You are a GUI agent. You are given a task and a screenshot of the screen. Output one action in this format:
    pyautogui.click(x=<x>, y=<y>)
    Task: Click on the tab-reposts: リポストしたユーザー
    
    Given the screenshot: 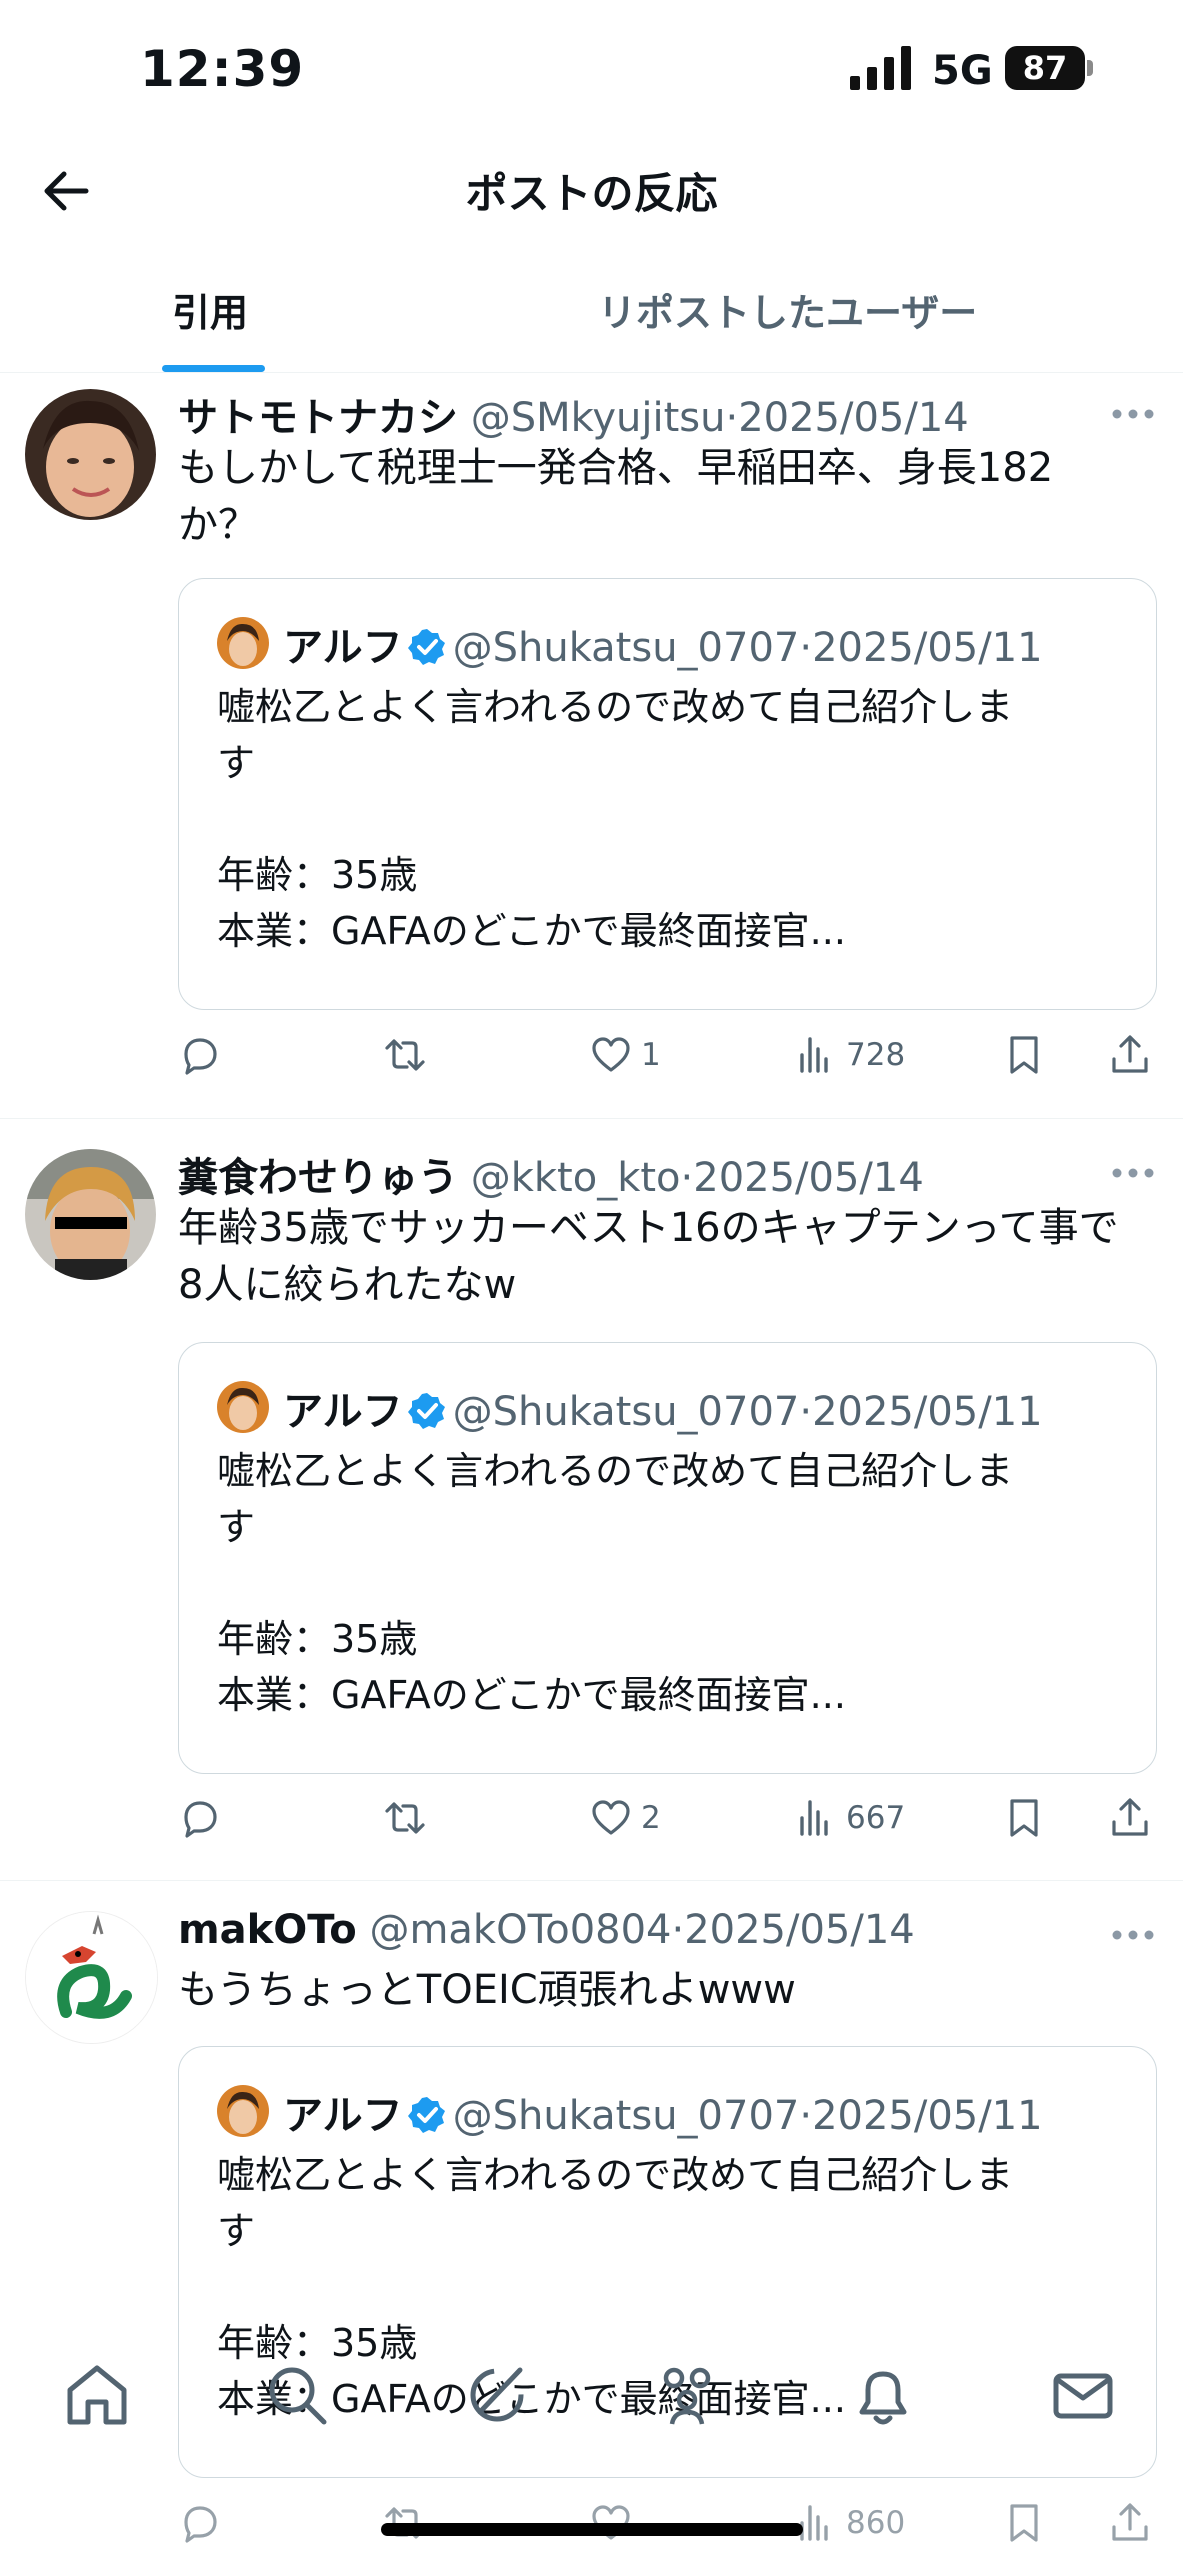 What is the action you would take?
    pyautogui.click(x=787, y=309)
    